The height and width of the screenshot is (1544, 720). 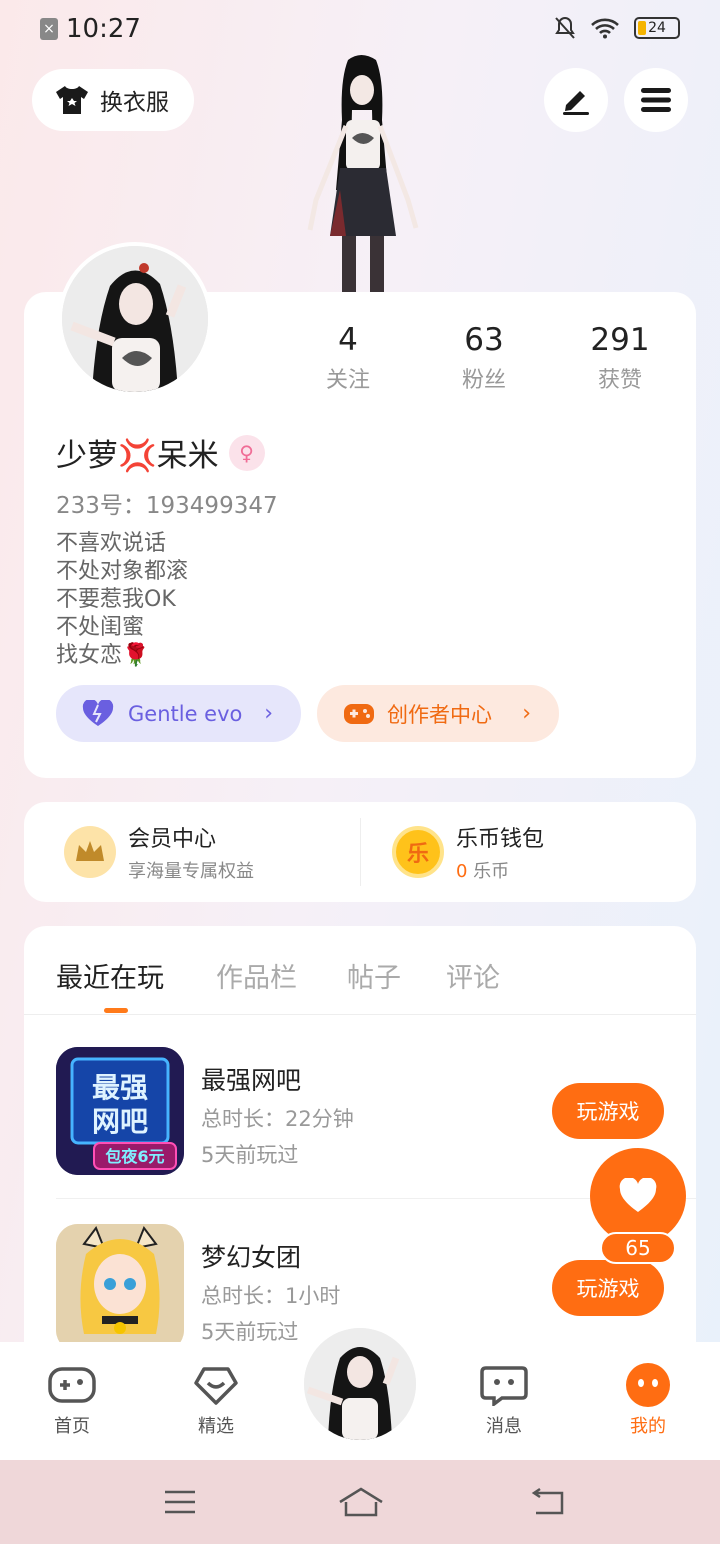 I want to click on nav-me-label: 我的, so click(x=648, y=1426).